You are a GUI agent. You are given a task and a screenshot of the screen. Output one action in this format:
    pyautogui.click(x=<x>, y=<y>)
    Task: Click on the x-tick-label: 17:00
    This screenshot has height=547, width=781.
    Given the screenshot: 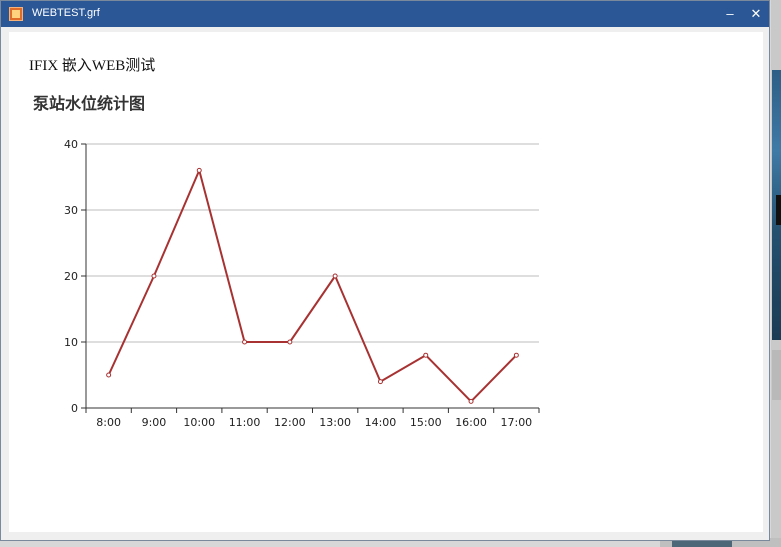 What is the action you would take?
    pyautogui.click(x=516, y=422)
    